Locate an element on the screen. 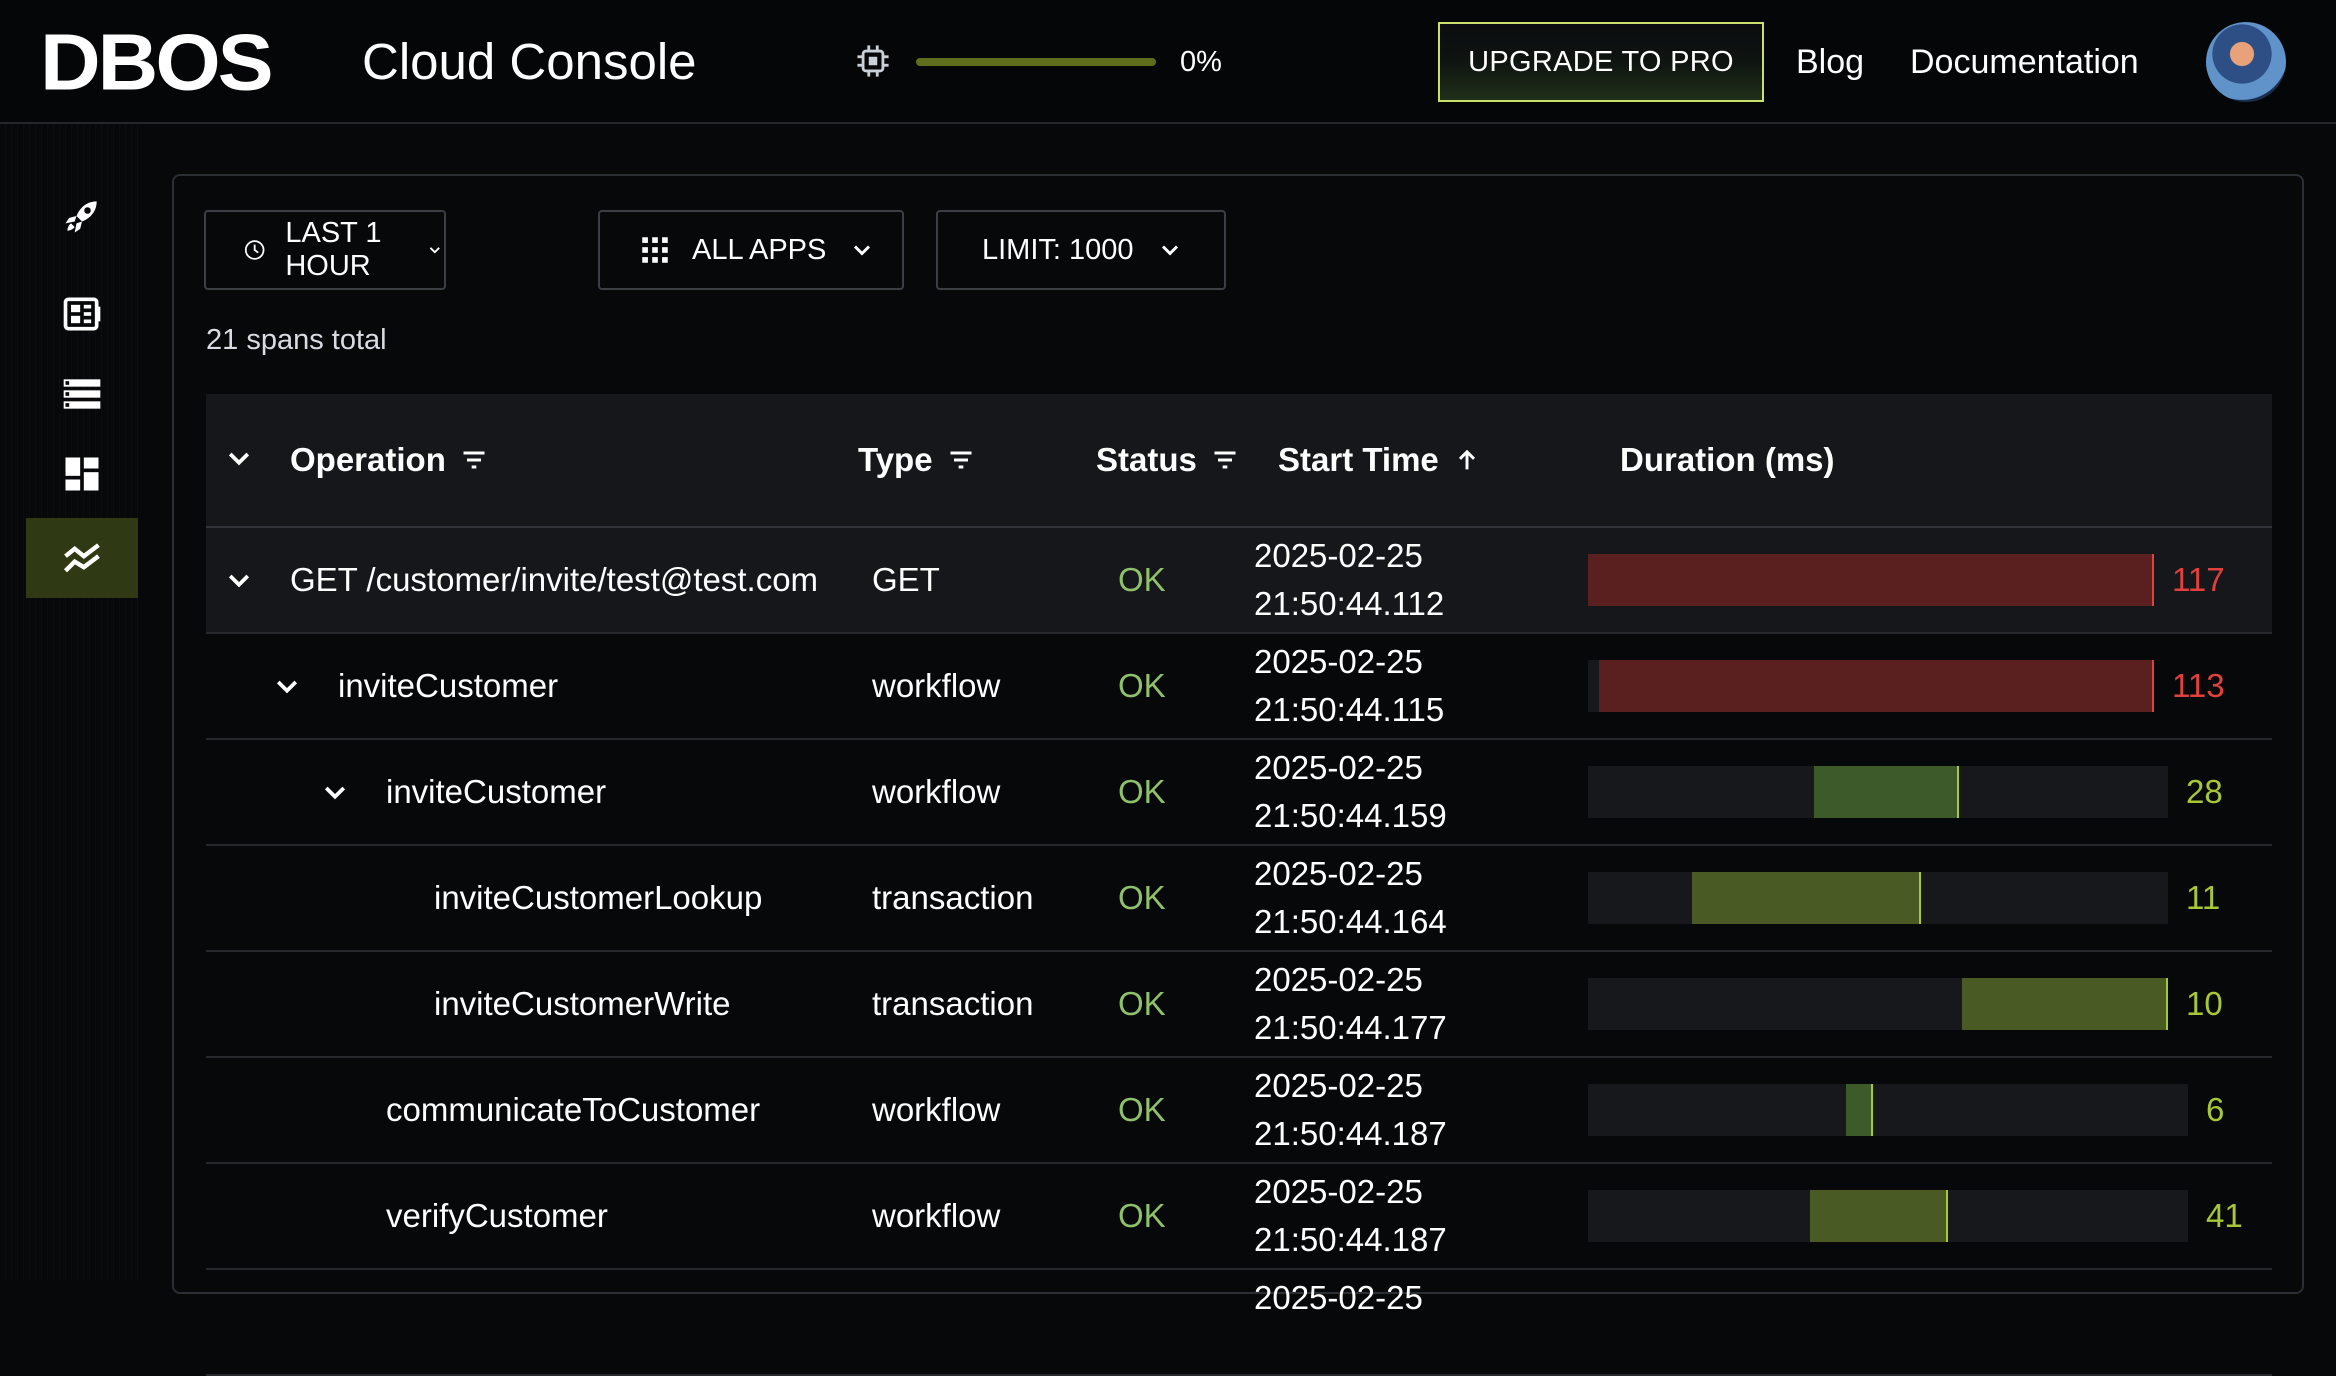 This screenshot has height=1376, width=2336. sidebar-item-launch is located at coordinates (82, 216).